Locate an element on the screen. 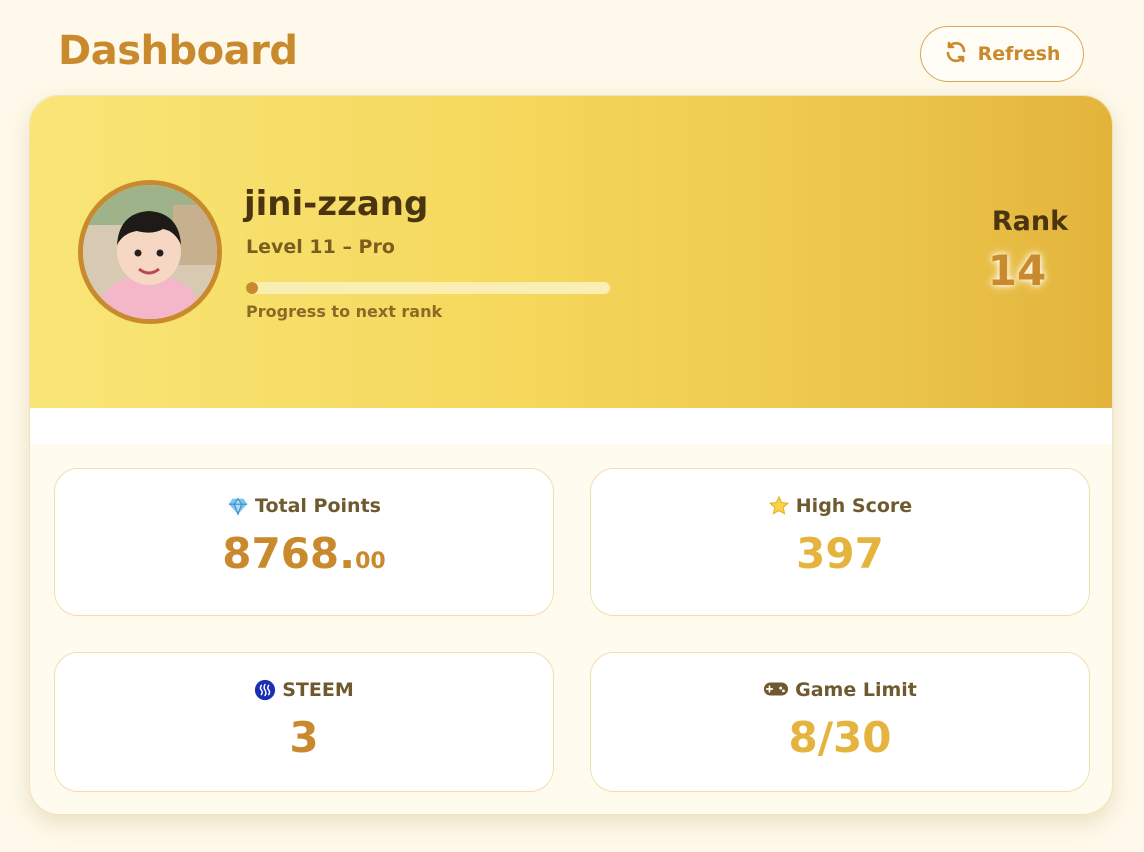 The width and height of the screenshot is (1144, 852). high-score-card: High Score 397 is located at coordinates (840, 542).